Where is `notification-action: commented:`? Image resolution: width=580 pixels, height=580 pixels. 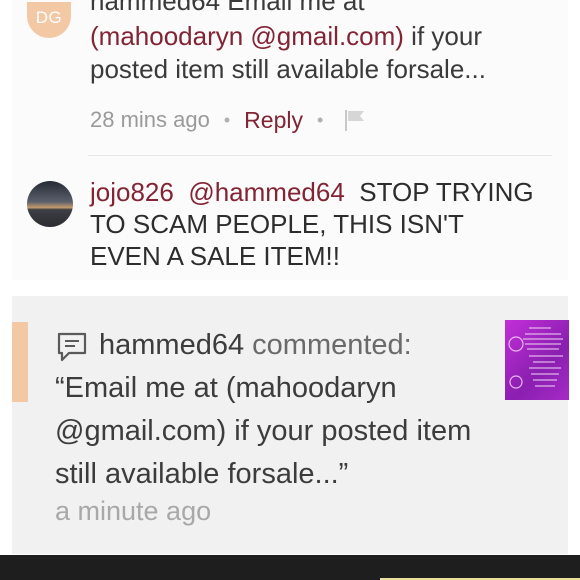
notification-action: commented: is located at coordinates (332, 345).